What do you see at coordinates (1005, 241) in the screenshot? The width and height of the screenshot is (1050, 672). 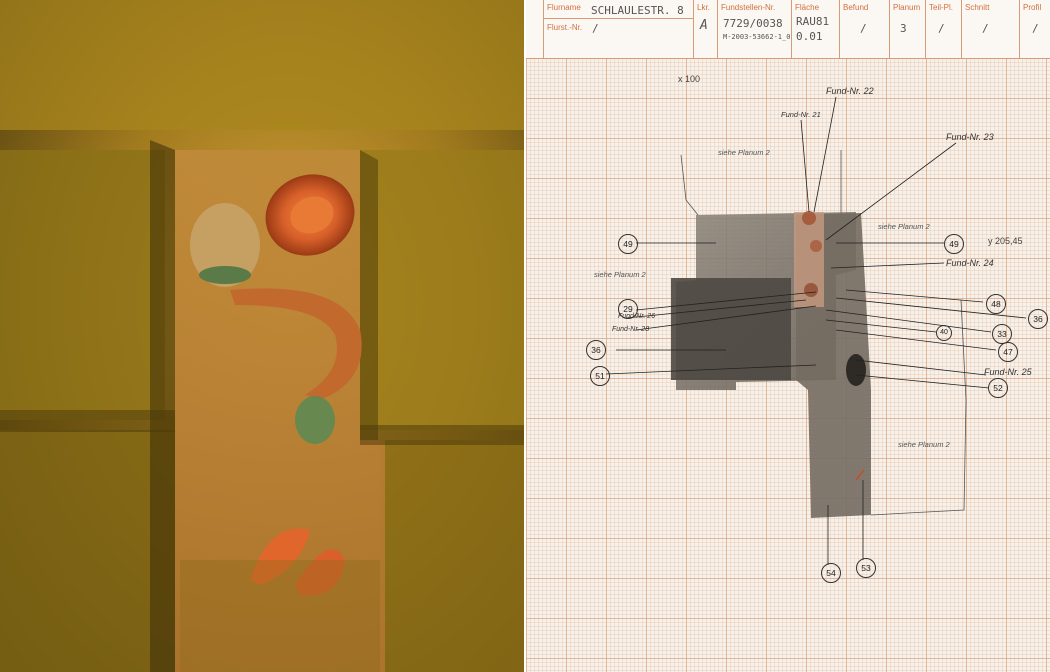 I see `y-coordinate: y 205,45` at bounding box center [1005, 241].